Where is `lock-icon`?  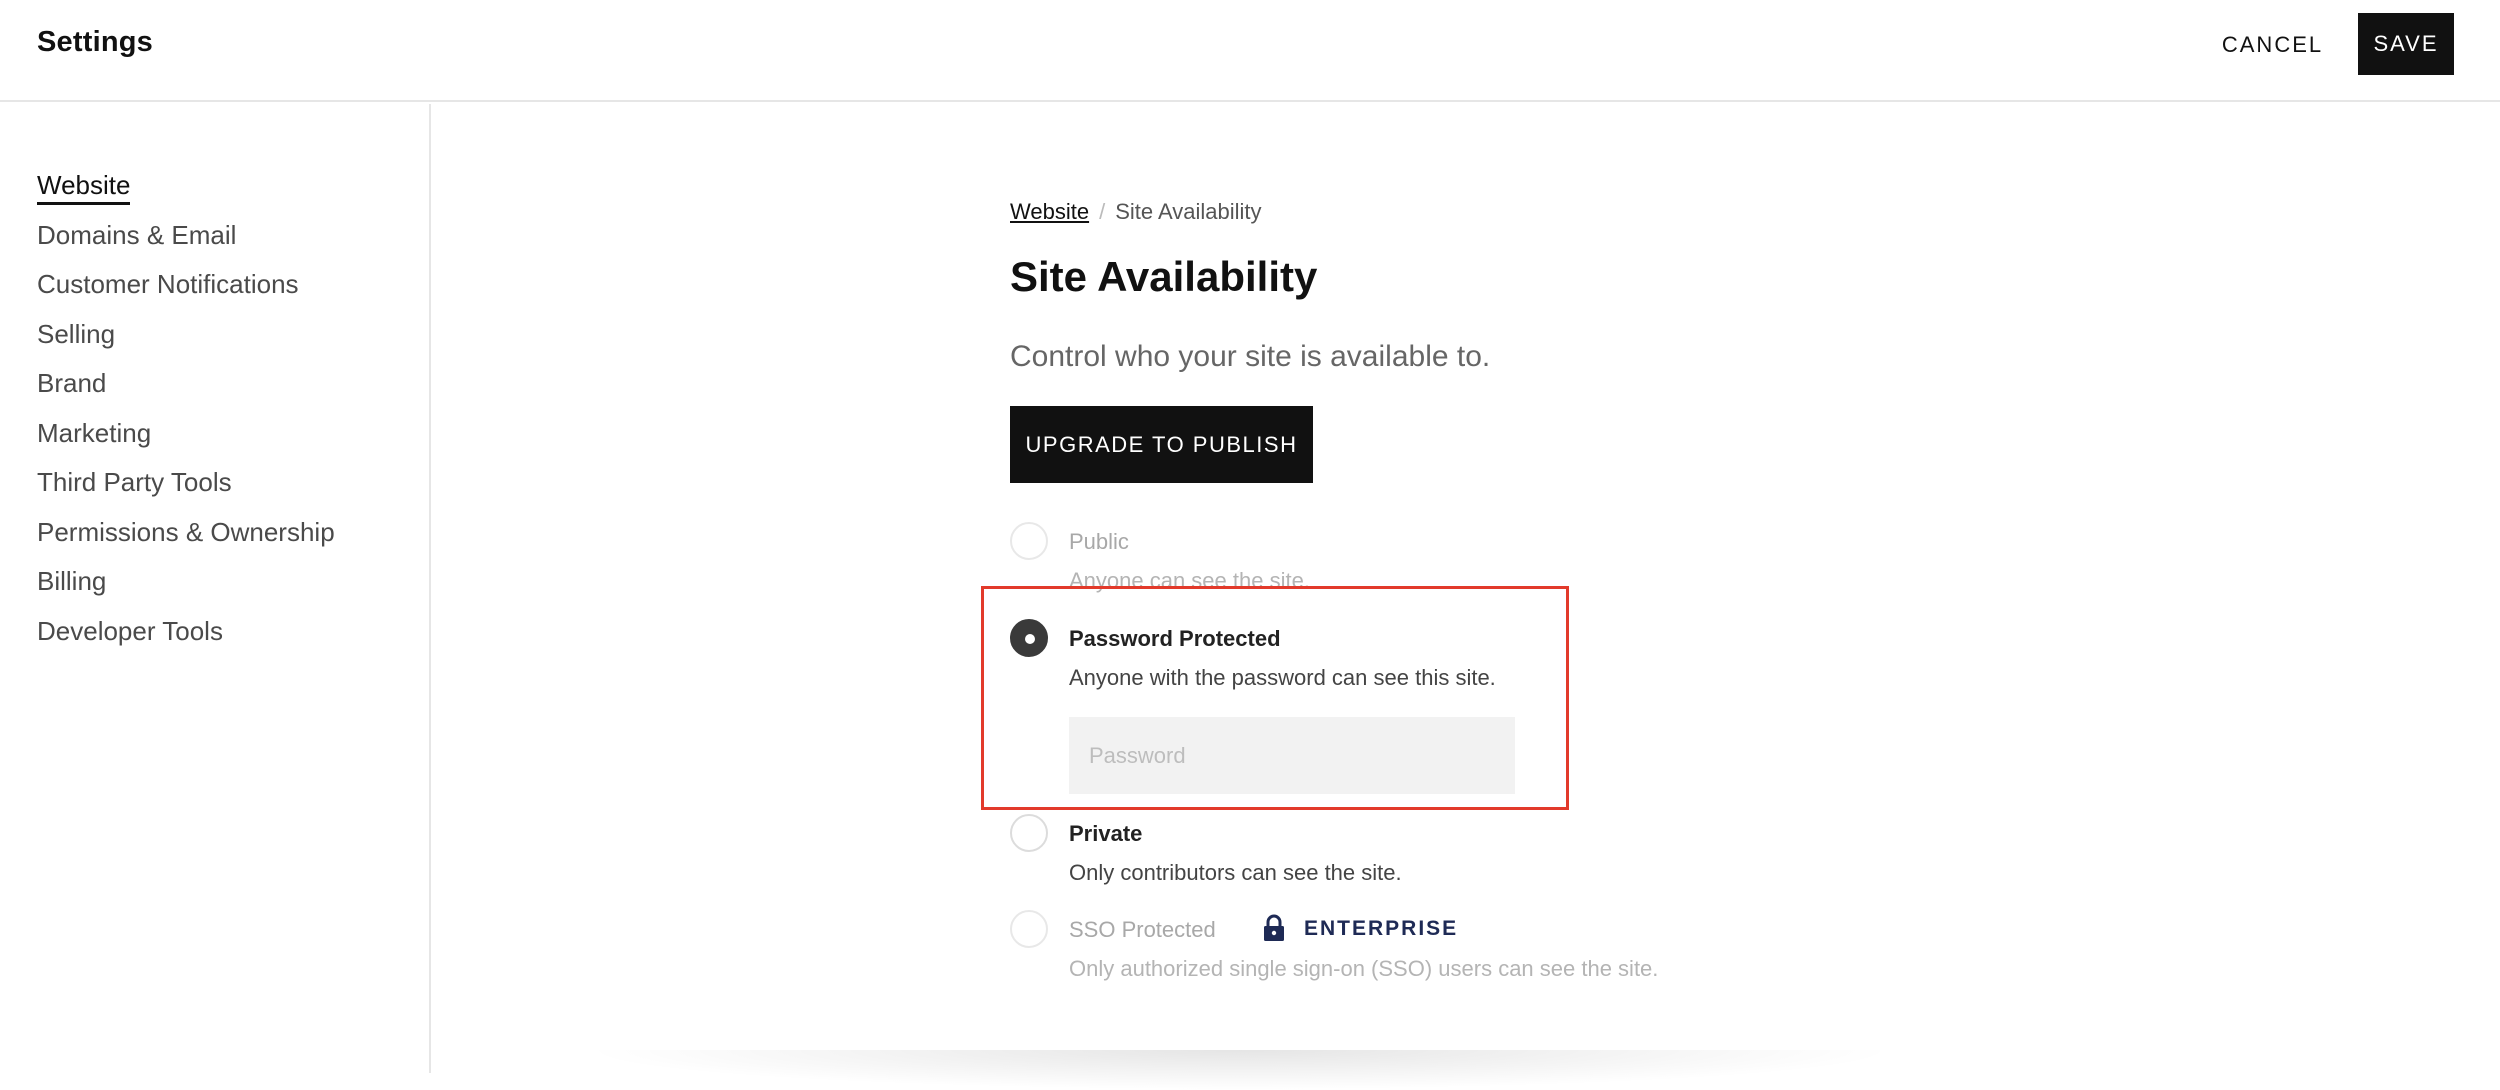 lock-icon is located at coordinates (1274, 927).